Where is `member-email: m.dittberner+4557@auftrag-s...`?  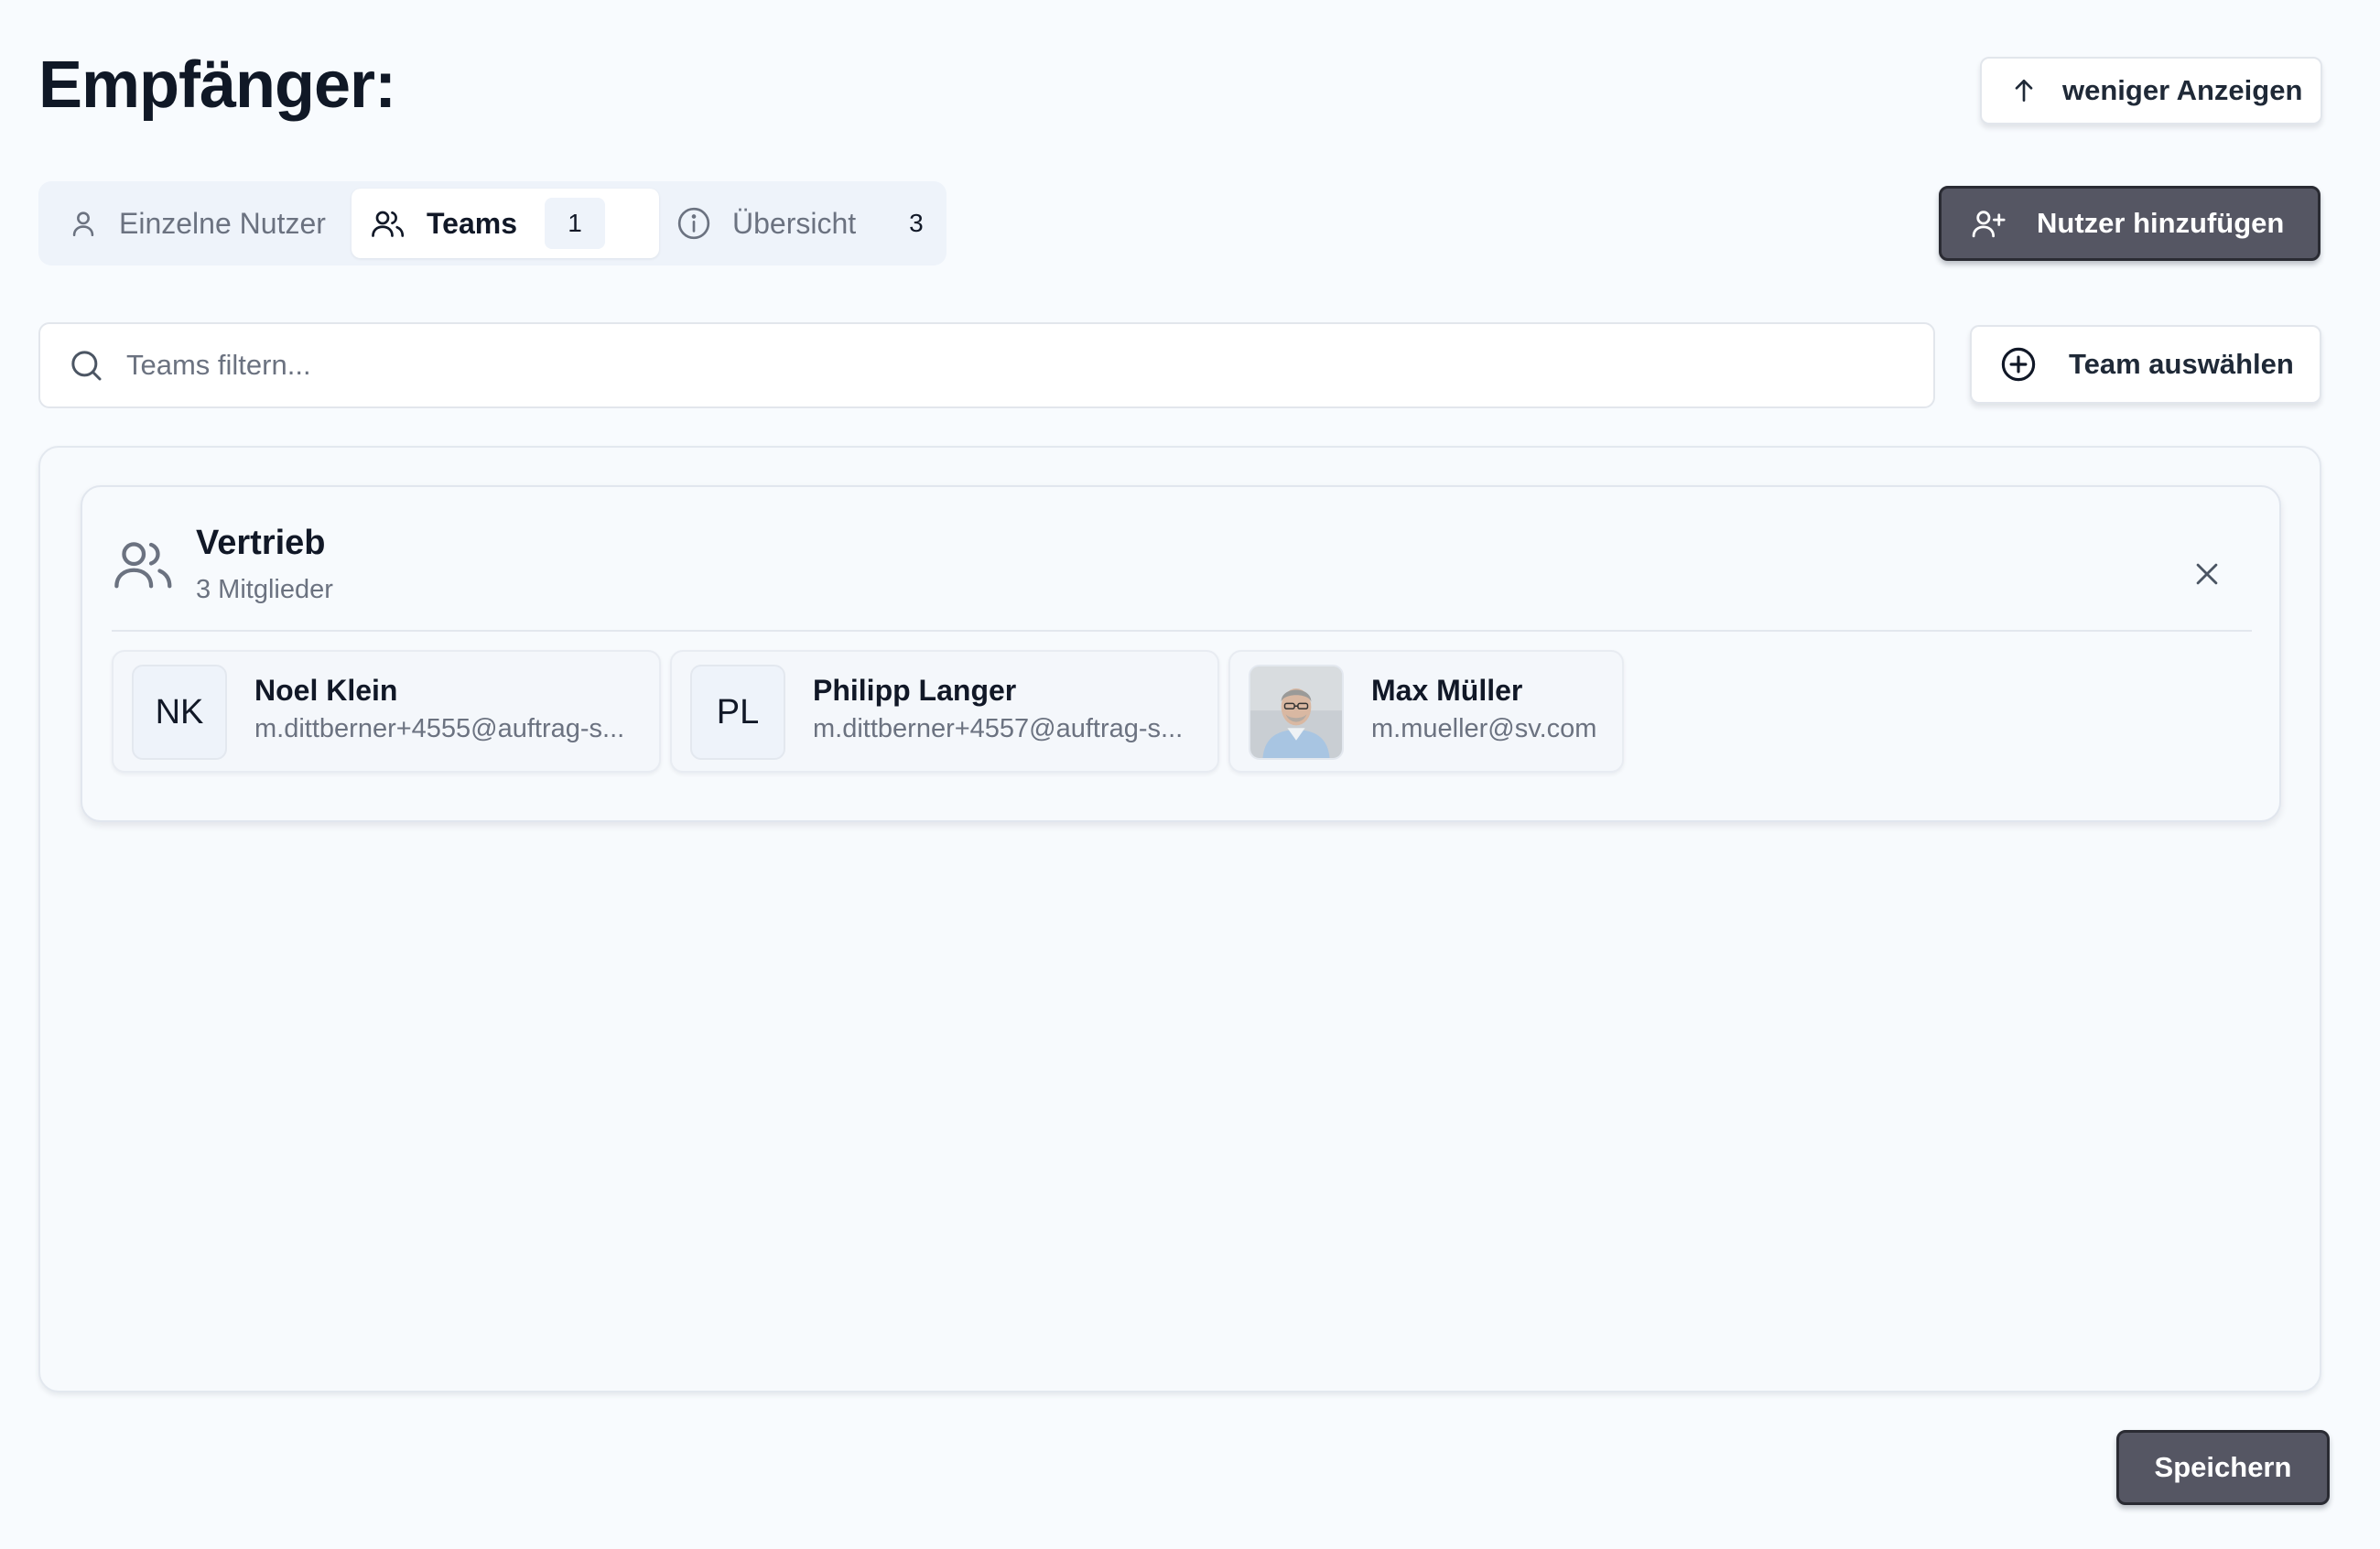 member-email: m.dittberner+4557@auftrag-s... is located at coordinates (998, 728).